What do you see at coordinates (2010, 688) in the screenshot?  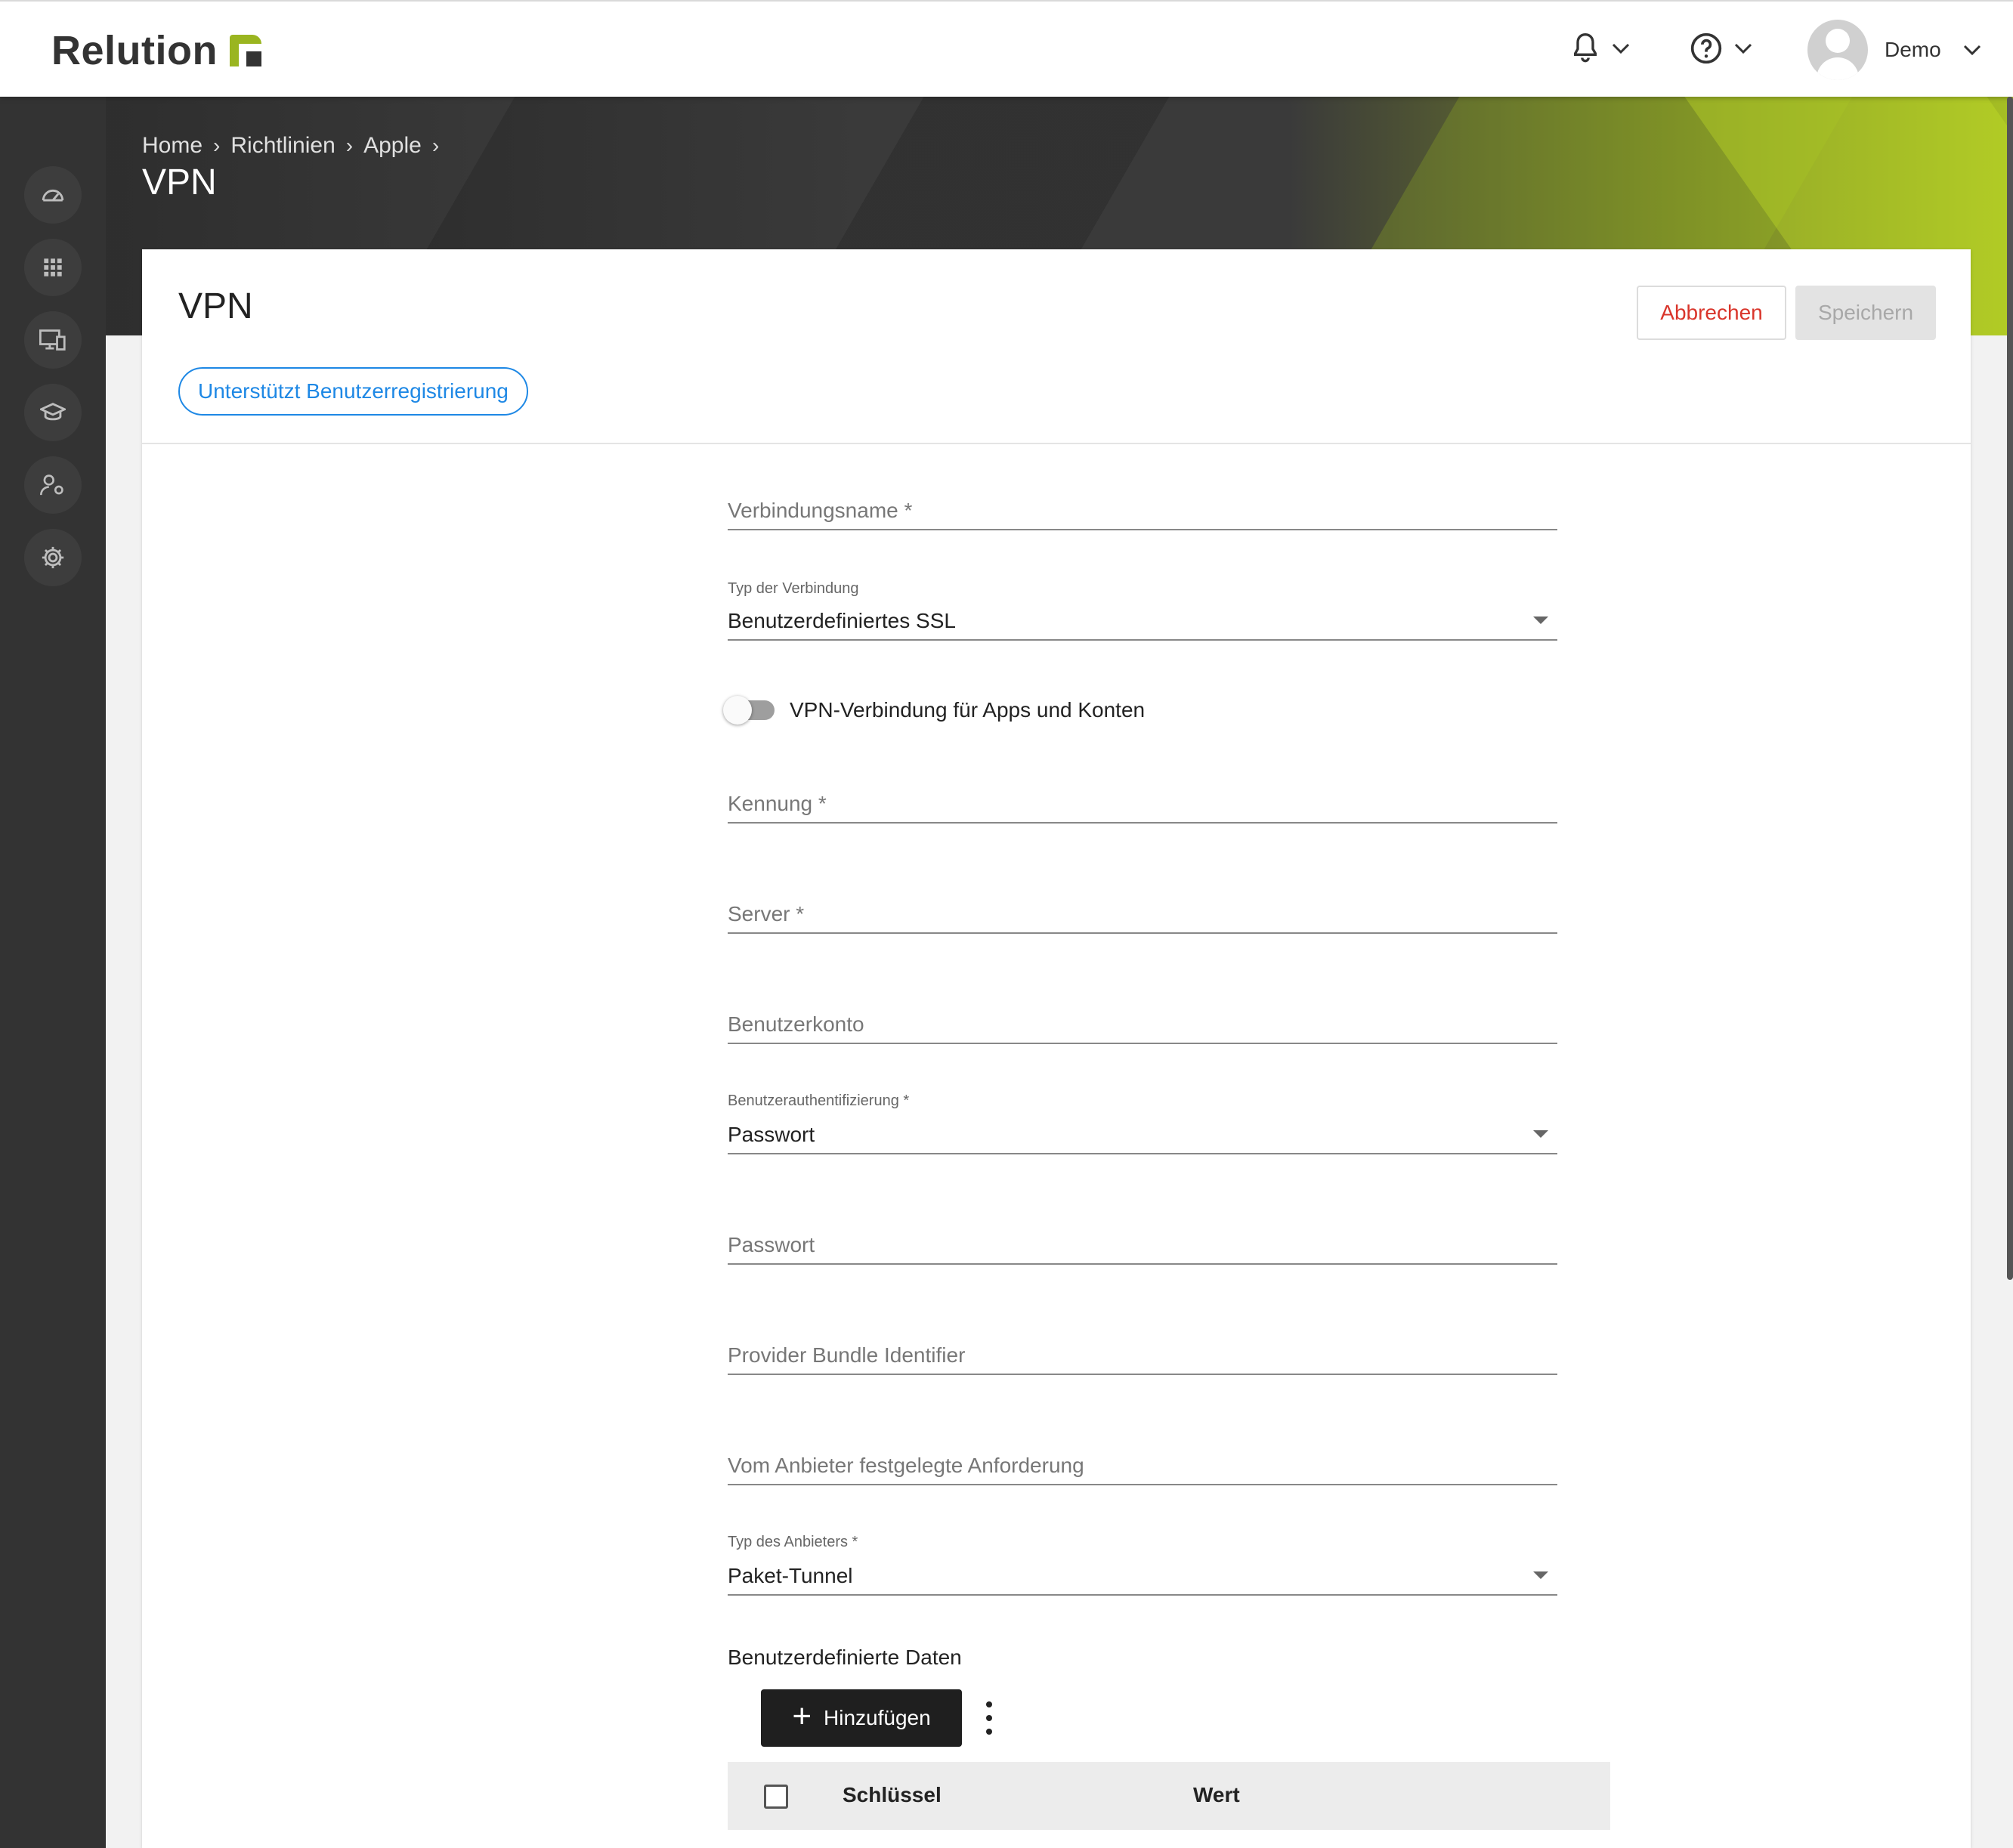 I see `page-scrollbar` at bounding box center [2010, 688].